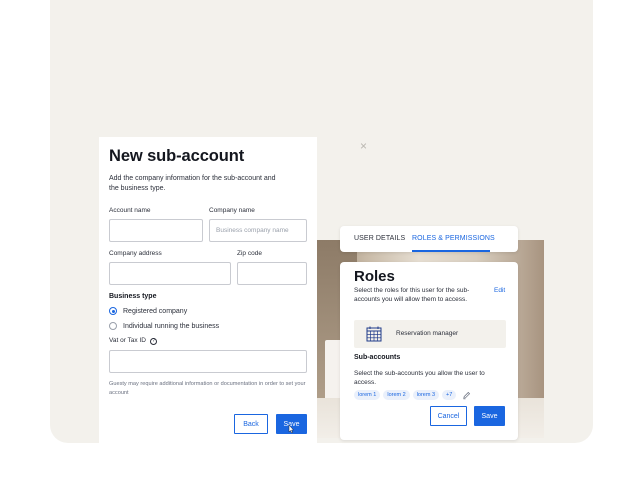 This screenshot has height=484, width=634. Describe the element at coordinates (426, 395) in the screenshot. I see `subaccount-chip: lorem 3` at that location.